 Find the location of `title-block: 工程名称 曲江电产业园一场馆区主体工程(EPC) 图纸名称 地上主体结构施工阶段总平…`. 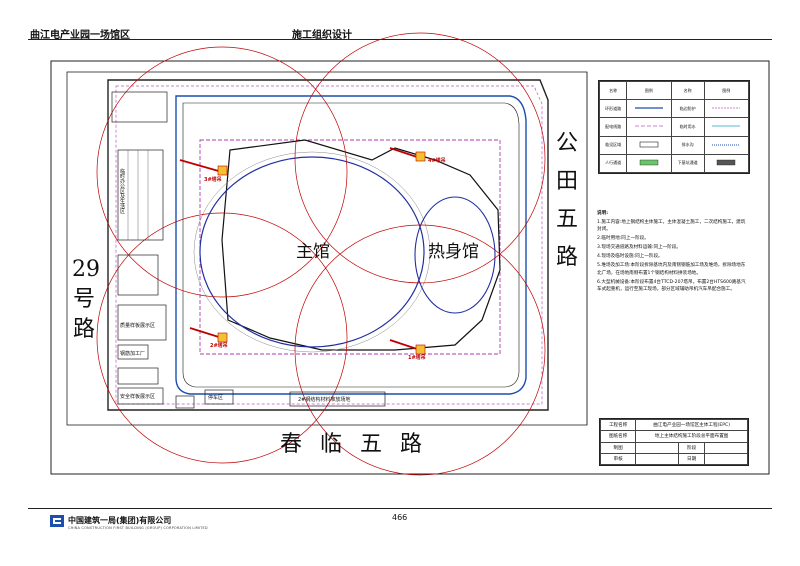

title-block: 工程名称 曲江电产业园一场馆区主体工程(EPC) 图纸名称 地上主体结构施工阶段总平… is located at coordinates (674, 442).